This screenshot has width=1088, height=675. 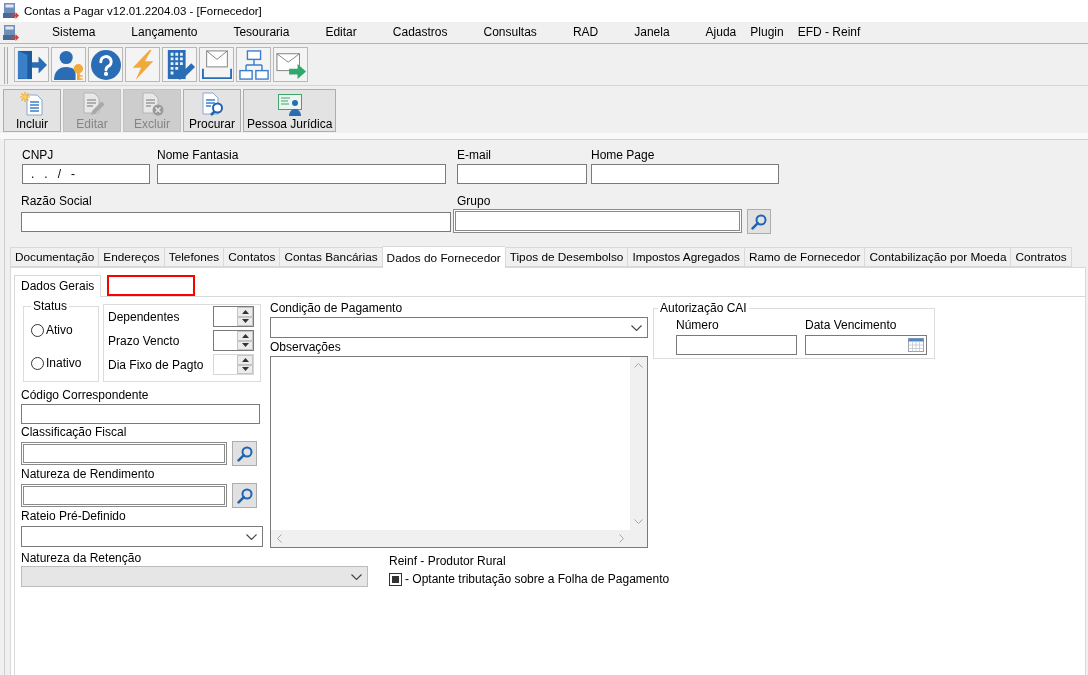 I want to click on email-field, so click(x=522, y=174).